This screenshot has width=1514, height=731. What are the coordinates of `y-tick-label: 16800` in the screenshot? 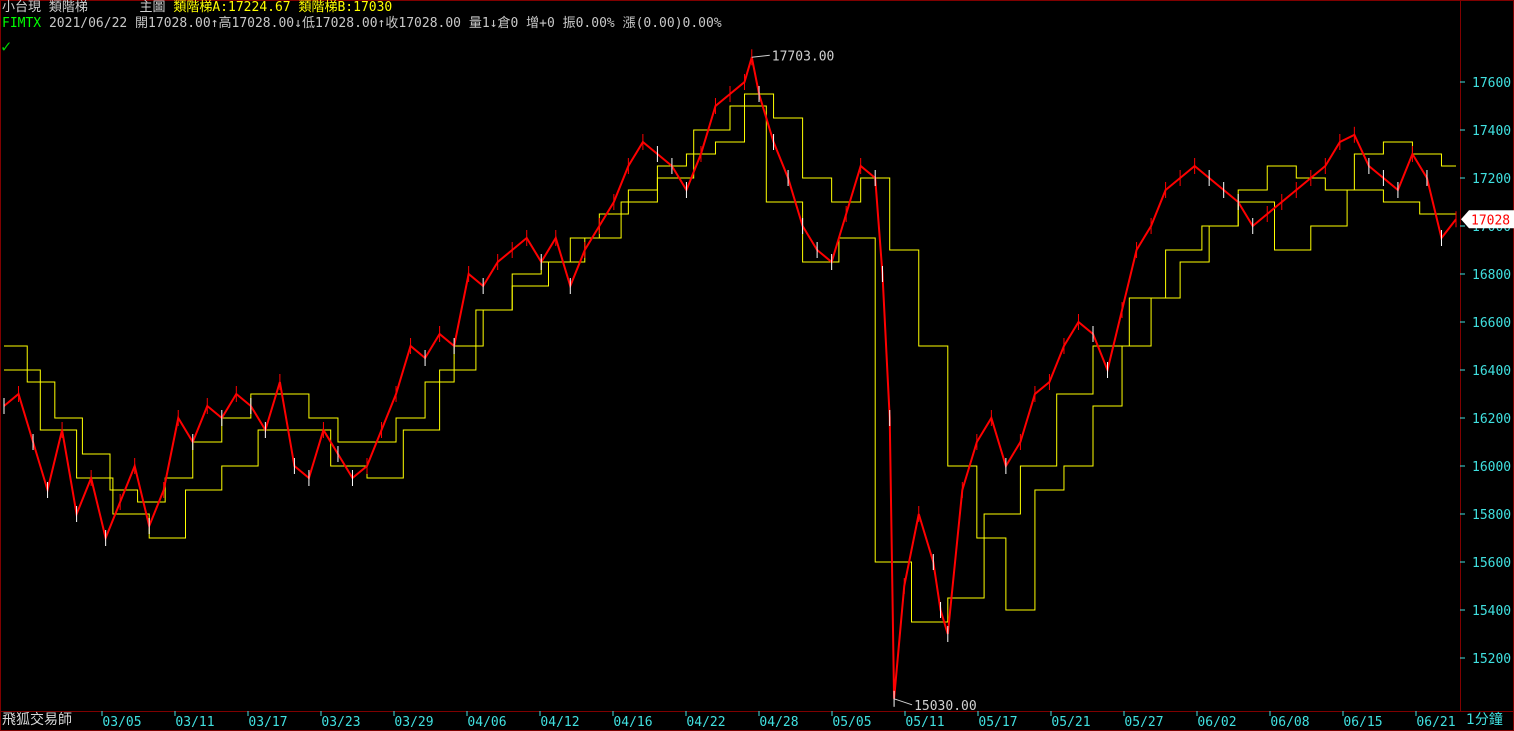 It's located at (1491, 275).